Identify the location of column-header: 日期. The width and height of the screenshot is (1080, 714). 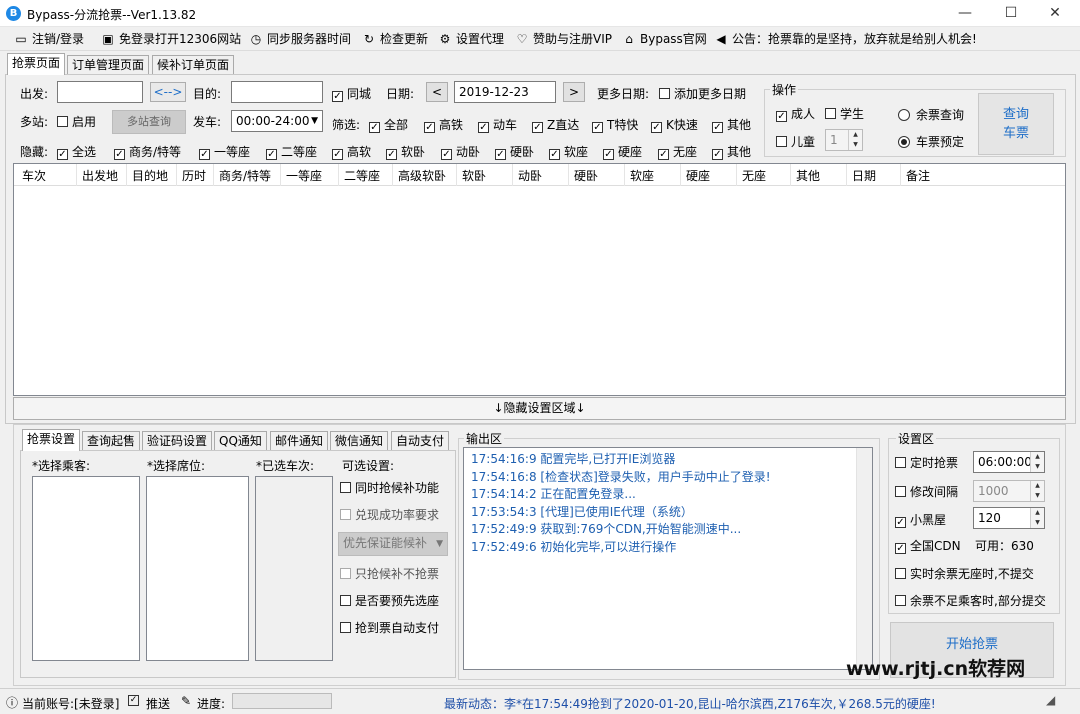
(864, 175).